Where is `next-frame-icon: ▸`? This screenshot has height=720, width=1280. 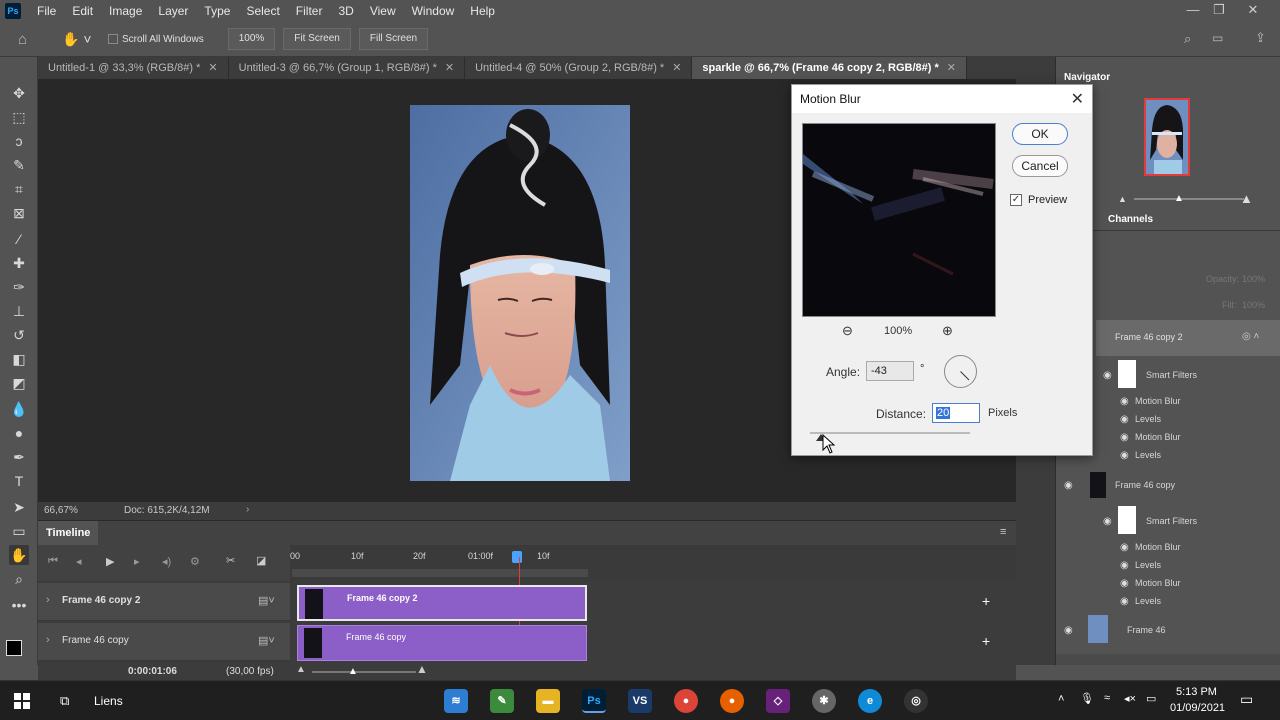
next-frame-icon: ▸ is located at coordinates (137, 561).